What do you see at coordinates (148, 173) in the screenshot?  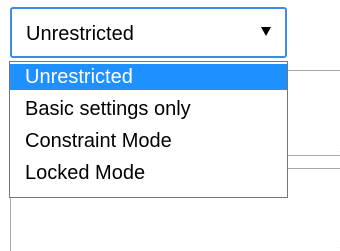 I see `option-locked-mode: Locked Mode` at bounding box center [148, 173].